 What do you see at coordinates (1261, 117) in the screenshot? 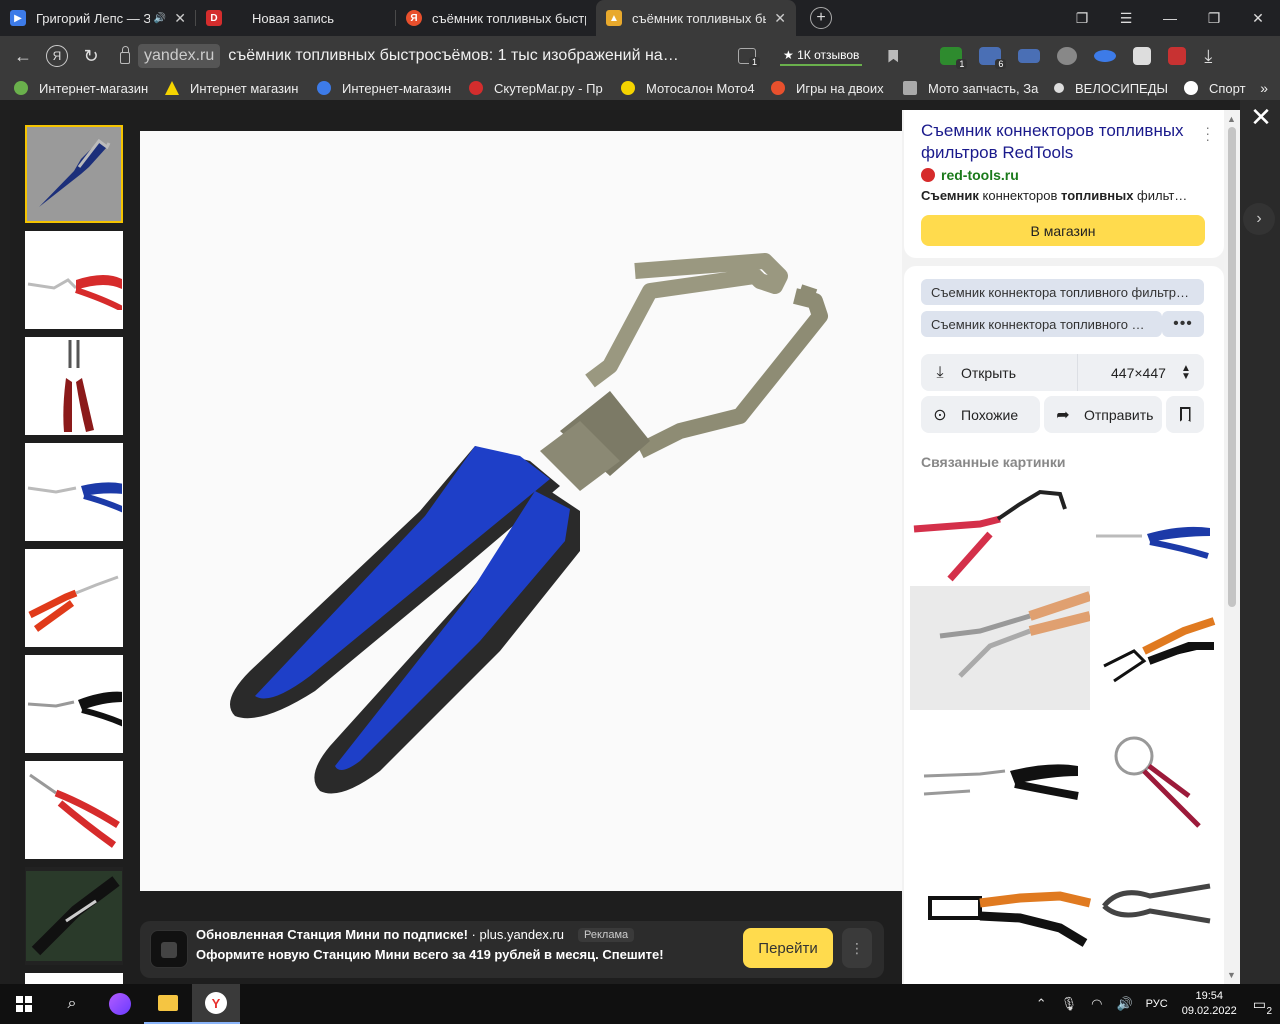
I see `close-viewer-icon: ✕` at bounding box center [1261, 117].